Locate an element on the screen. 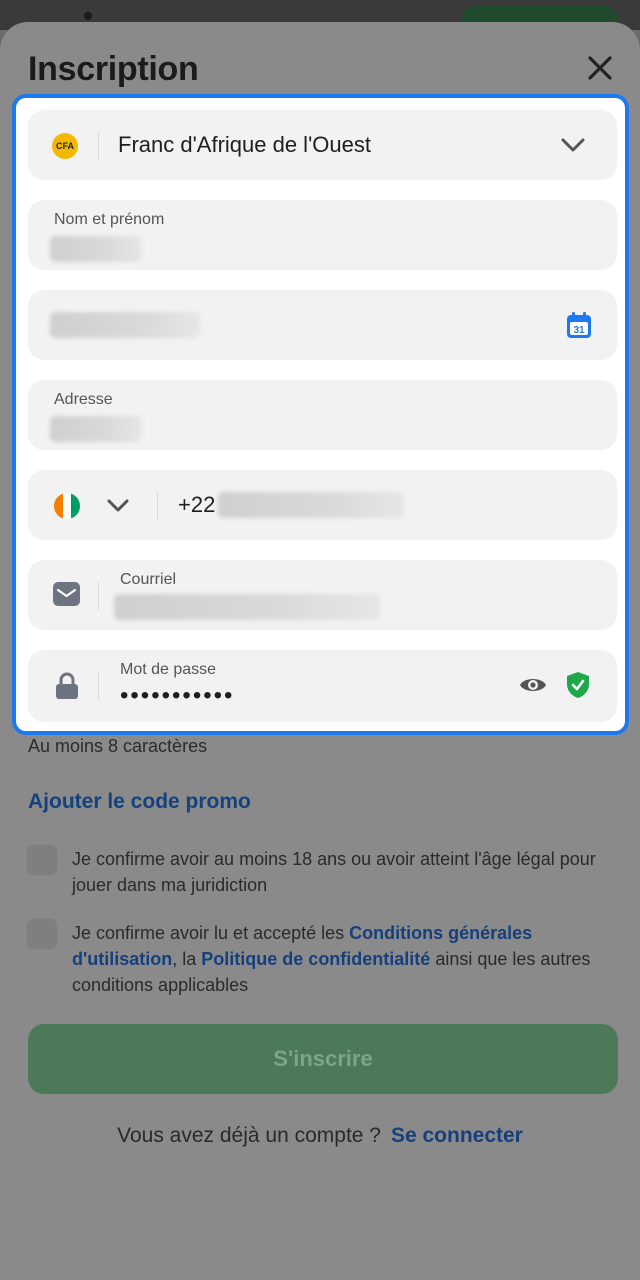 The image size is (640, 1280). email-field: Courriel is located at coordinates (322, 595).